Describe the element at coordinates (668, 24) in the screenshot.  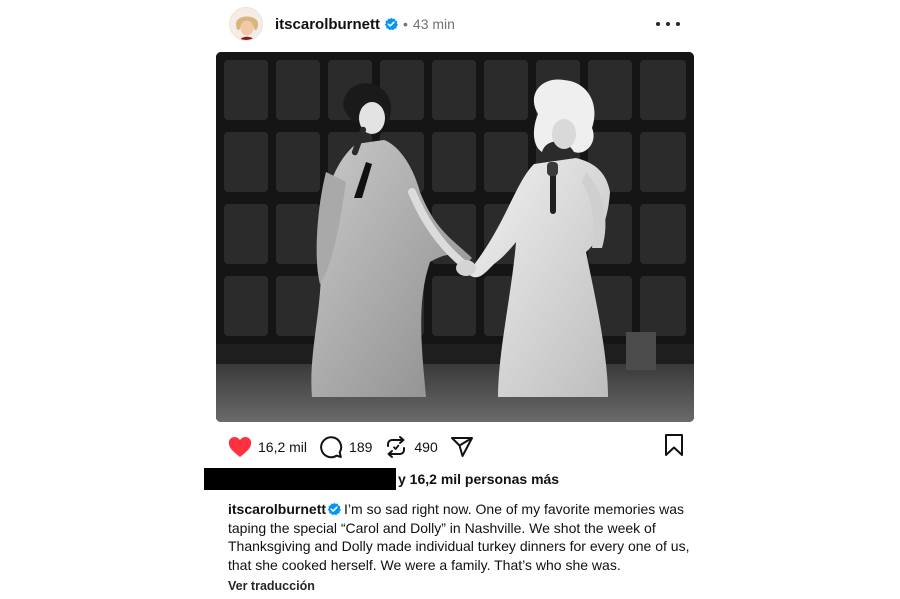
I see `more-icon` at that location.